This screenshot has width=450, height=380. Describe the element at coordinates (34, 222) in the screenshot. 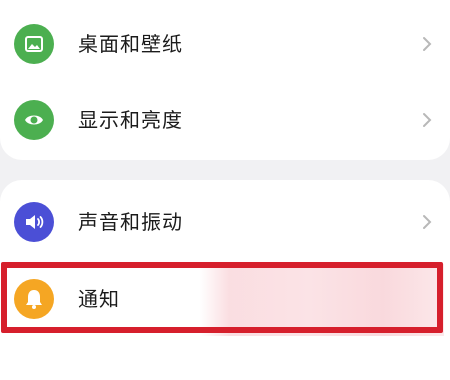

I see `speaker-icon` at that location.